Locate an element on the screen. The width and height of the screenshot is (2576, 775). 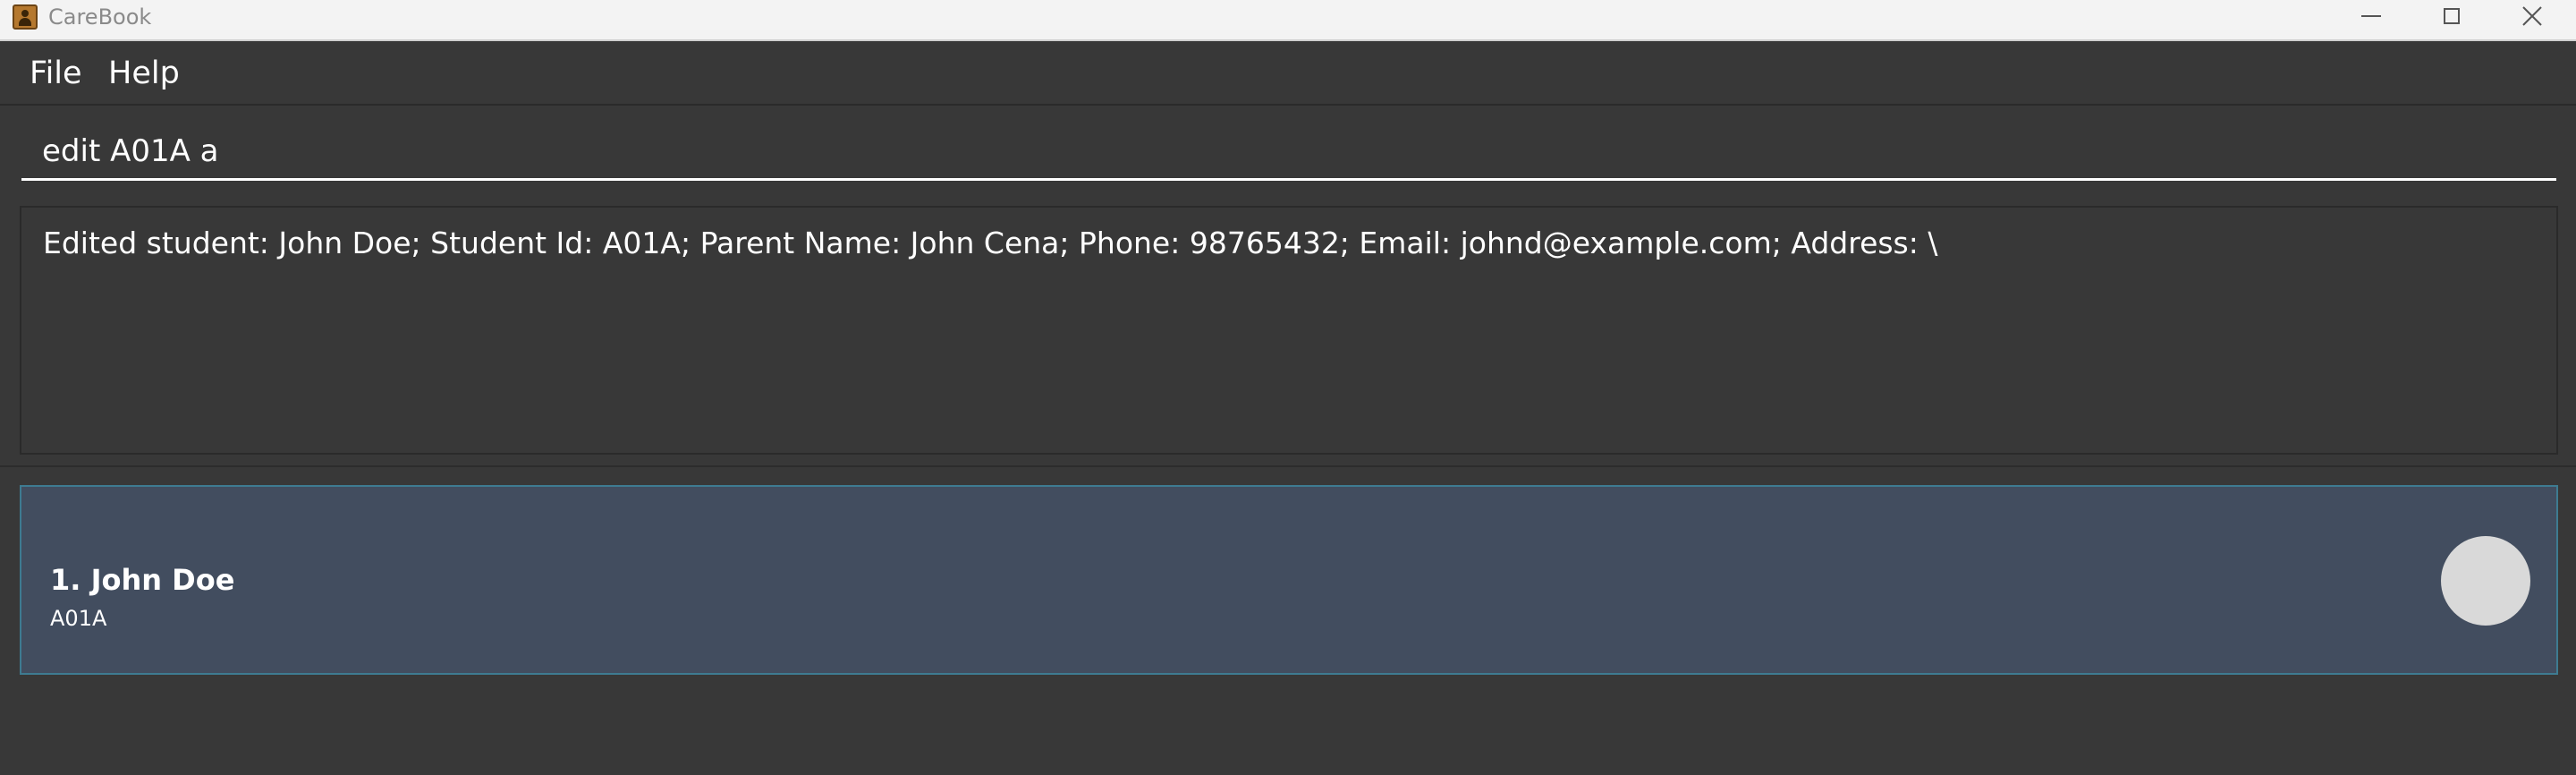
minimize-button is located at coordinates (2371, 16).